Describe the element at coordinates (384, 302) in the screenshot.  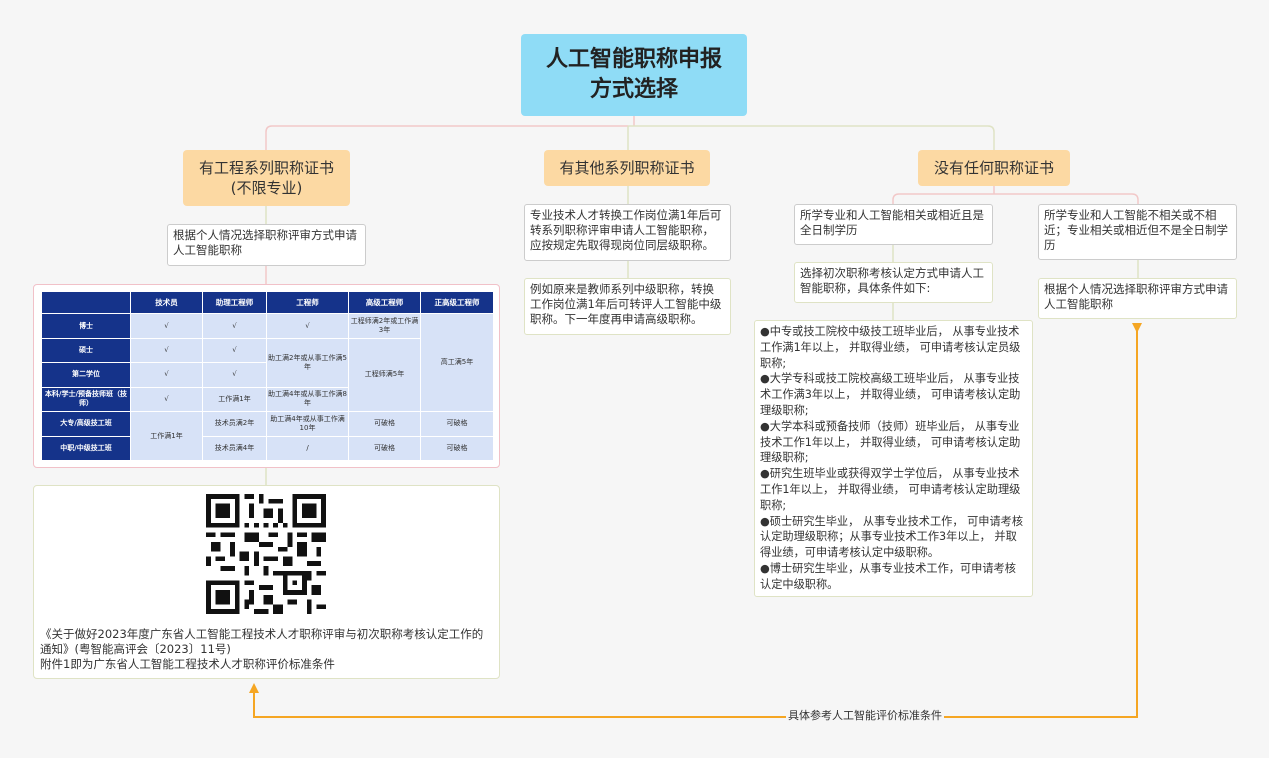
I see `table-header-senior-engineer: 高级工程师` at that location.